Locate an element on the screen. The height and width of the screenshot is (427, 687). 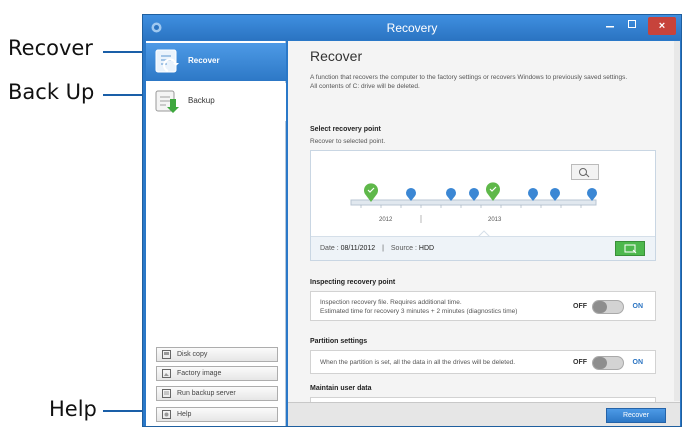
recovery-point-info: Date : 08/11/2012 | Source : HDD is located at coordinates (483, 248).